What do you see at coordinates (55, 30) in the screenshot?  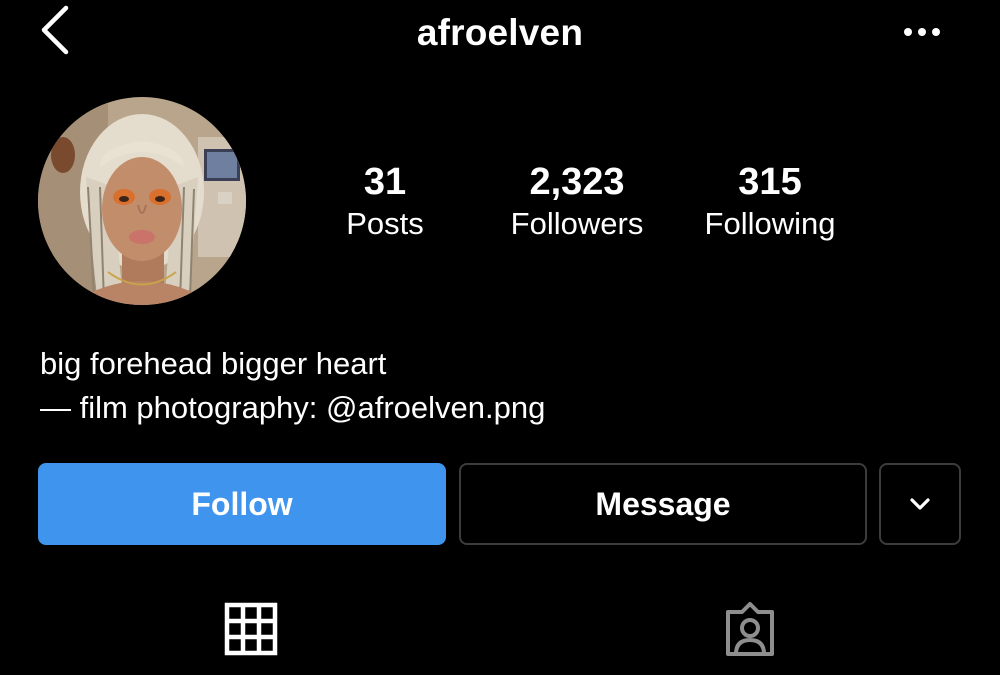 I see `chevron-left-icon` at bounding box center [55, 30].